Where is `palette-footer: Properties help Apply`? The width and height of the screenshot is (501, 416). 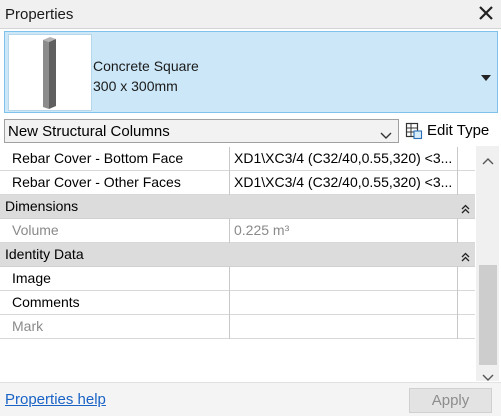
palette-footer: Properties help Apply is located at coordinates (250, 399).